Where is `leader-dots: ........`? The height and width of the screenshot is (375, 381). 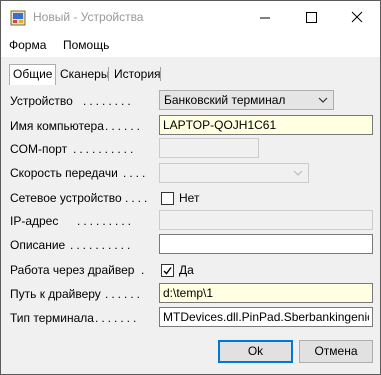 leader-dots: ........ is located at coordinates (108, 101).